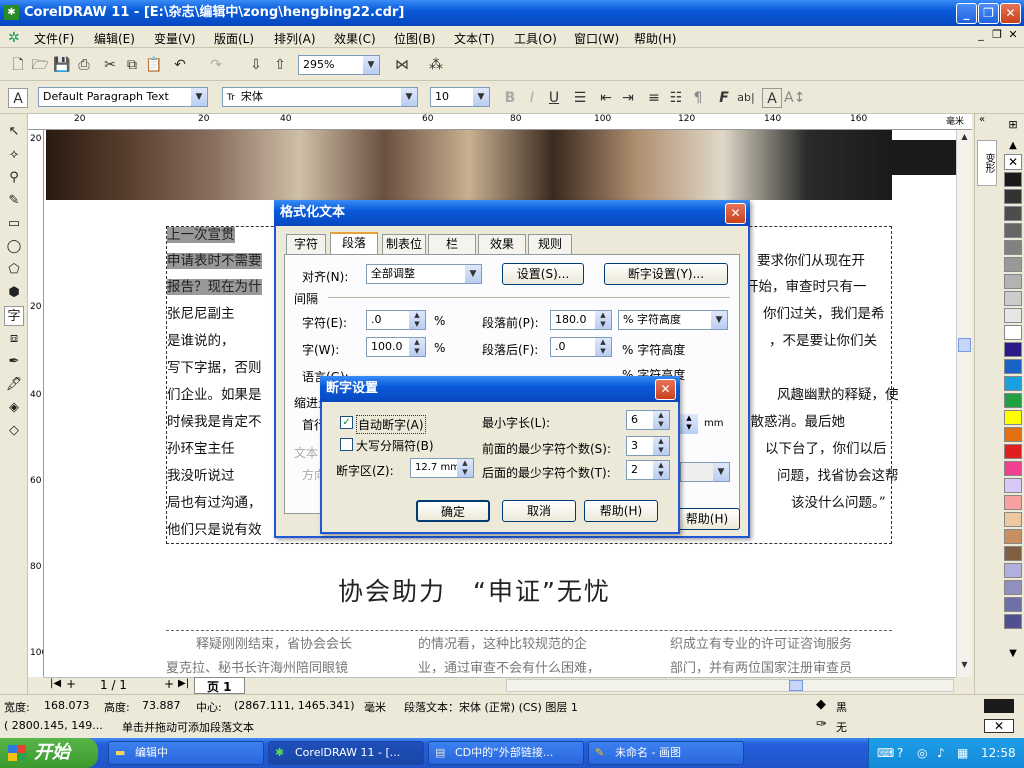 The width and height of the screenshot is (1024, 768). Describe the element at coordinates (987, 163) in the screenshot. I see `docker-tab-transform: 变形` at that location.